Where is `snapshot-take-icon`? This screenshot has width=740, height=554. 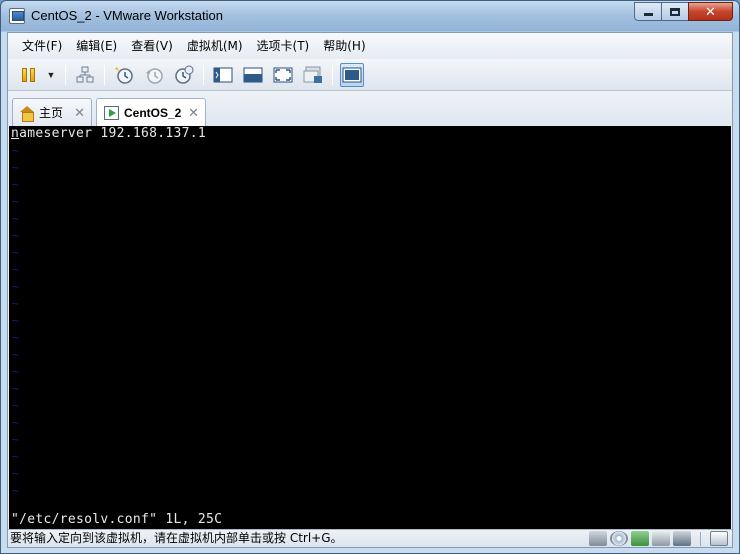
snapshot-take-icon is located at coordinates (124, 75).